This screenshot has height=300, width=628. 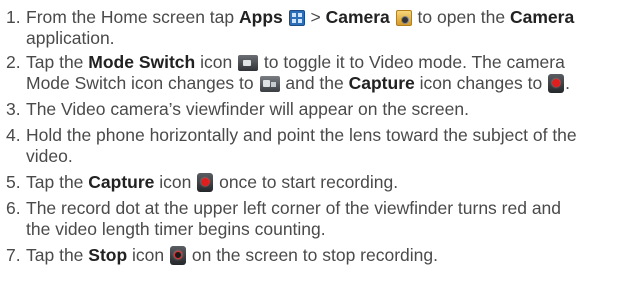 I want to click on camera-app-icon, so click(x=403, y=18).